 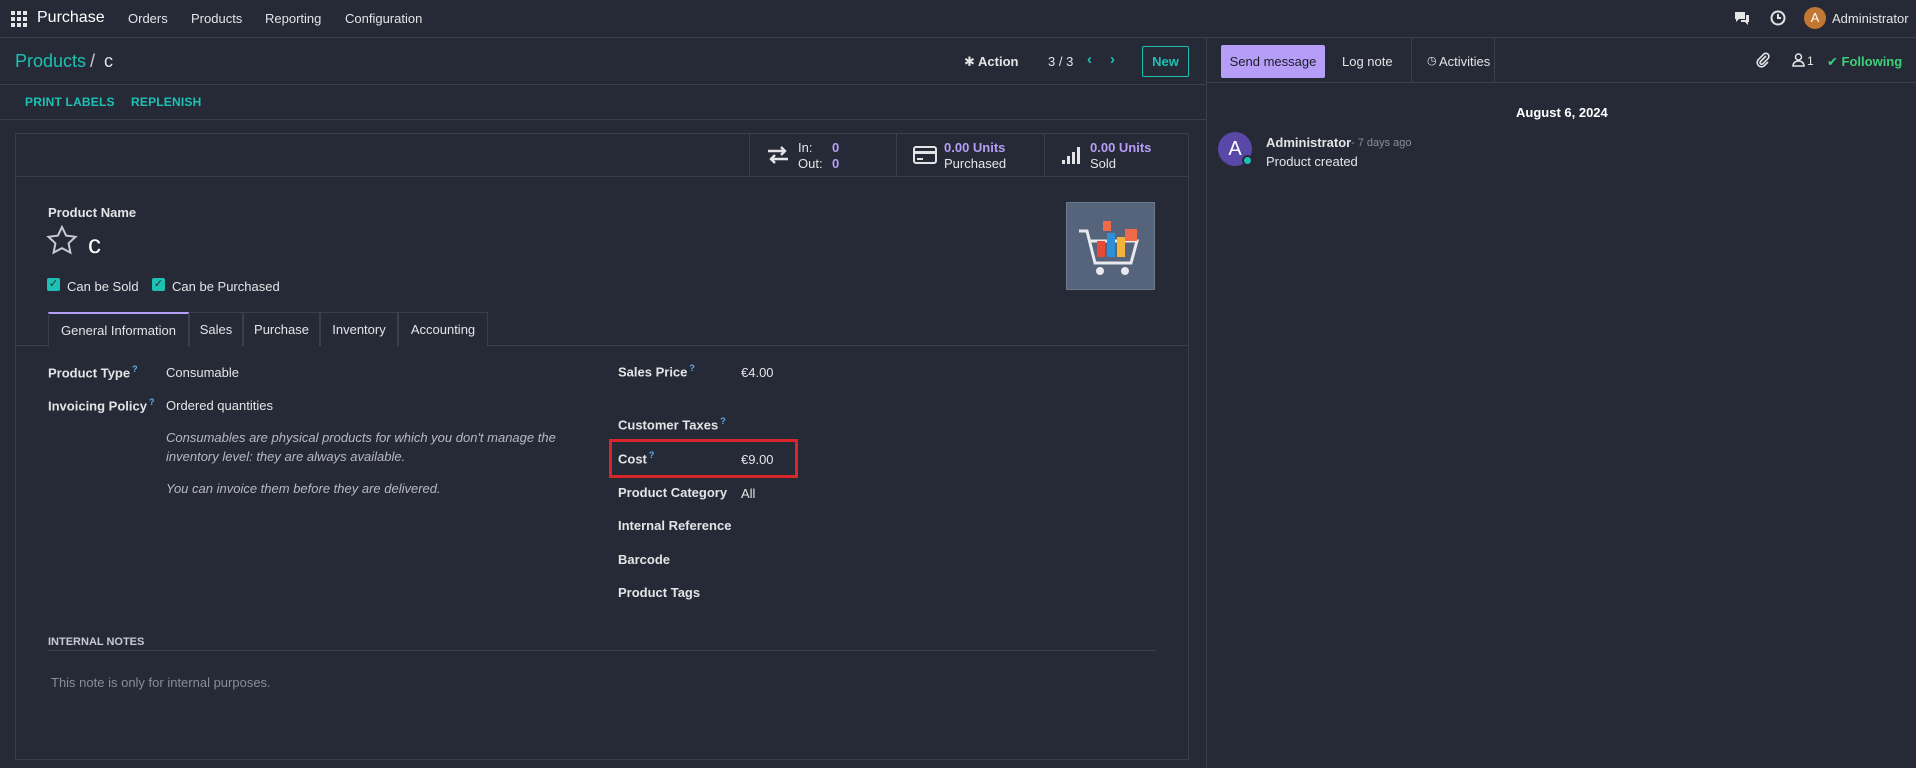 I want to click on sold-label: Sold, so click(x=1103, y=163).